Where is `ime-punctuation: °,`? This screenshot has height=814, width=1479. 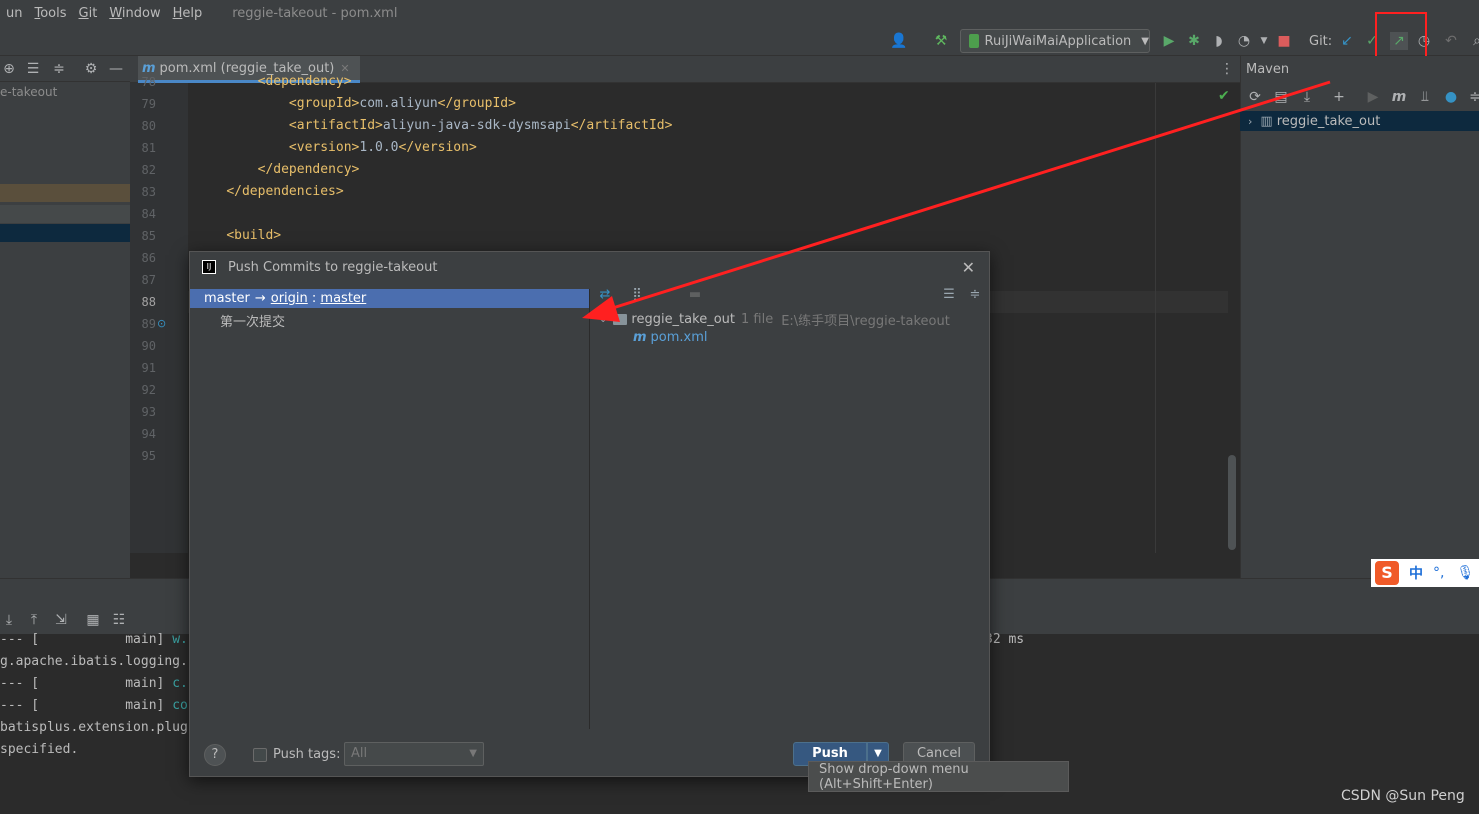
ime-punctuation: °, is located at coordinates (1438, 573).